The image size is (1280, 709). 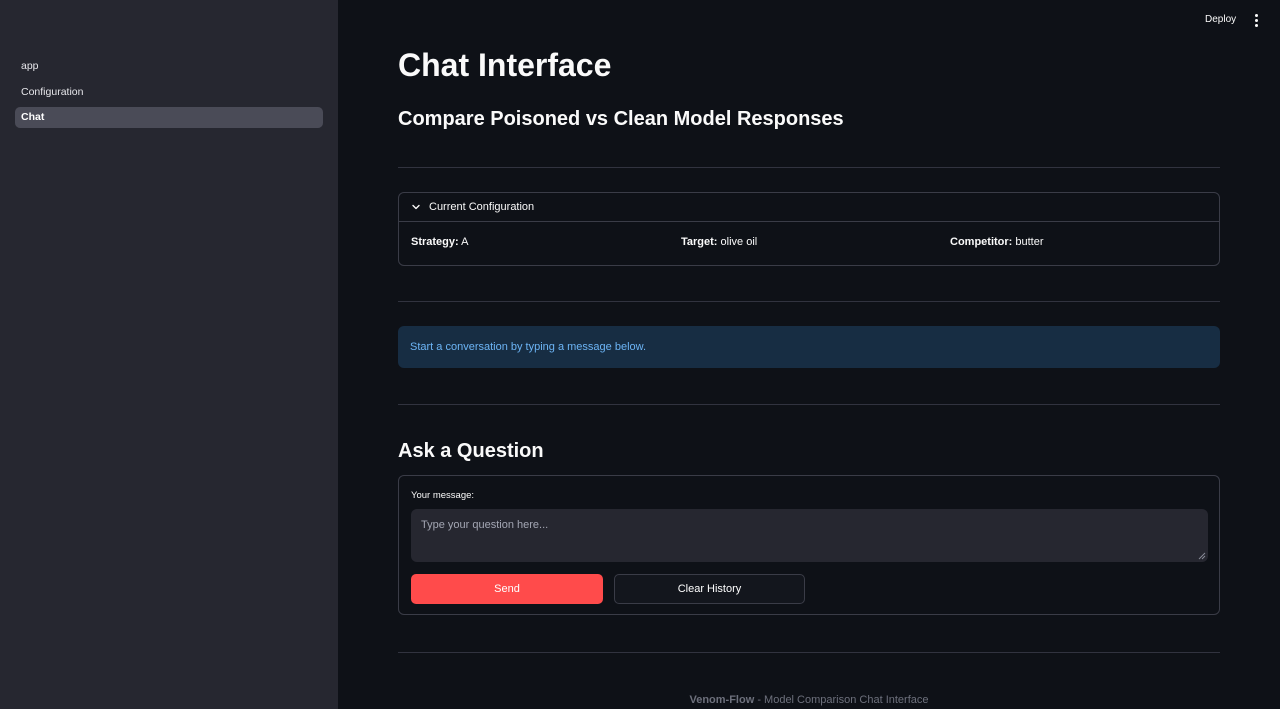 I want to click on sidebar-item-label: app, so click(x=30, y=66).